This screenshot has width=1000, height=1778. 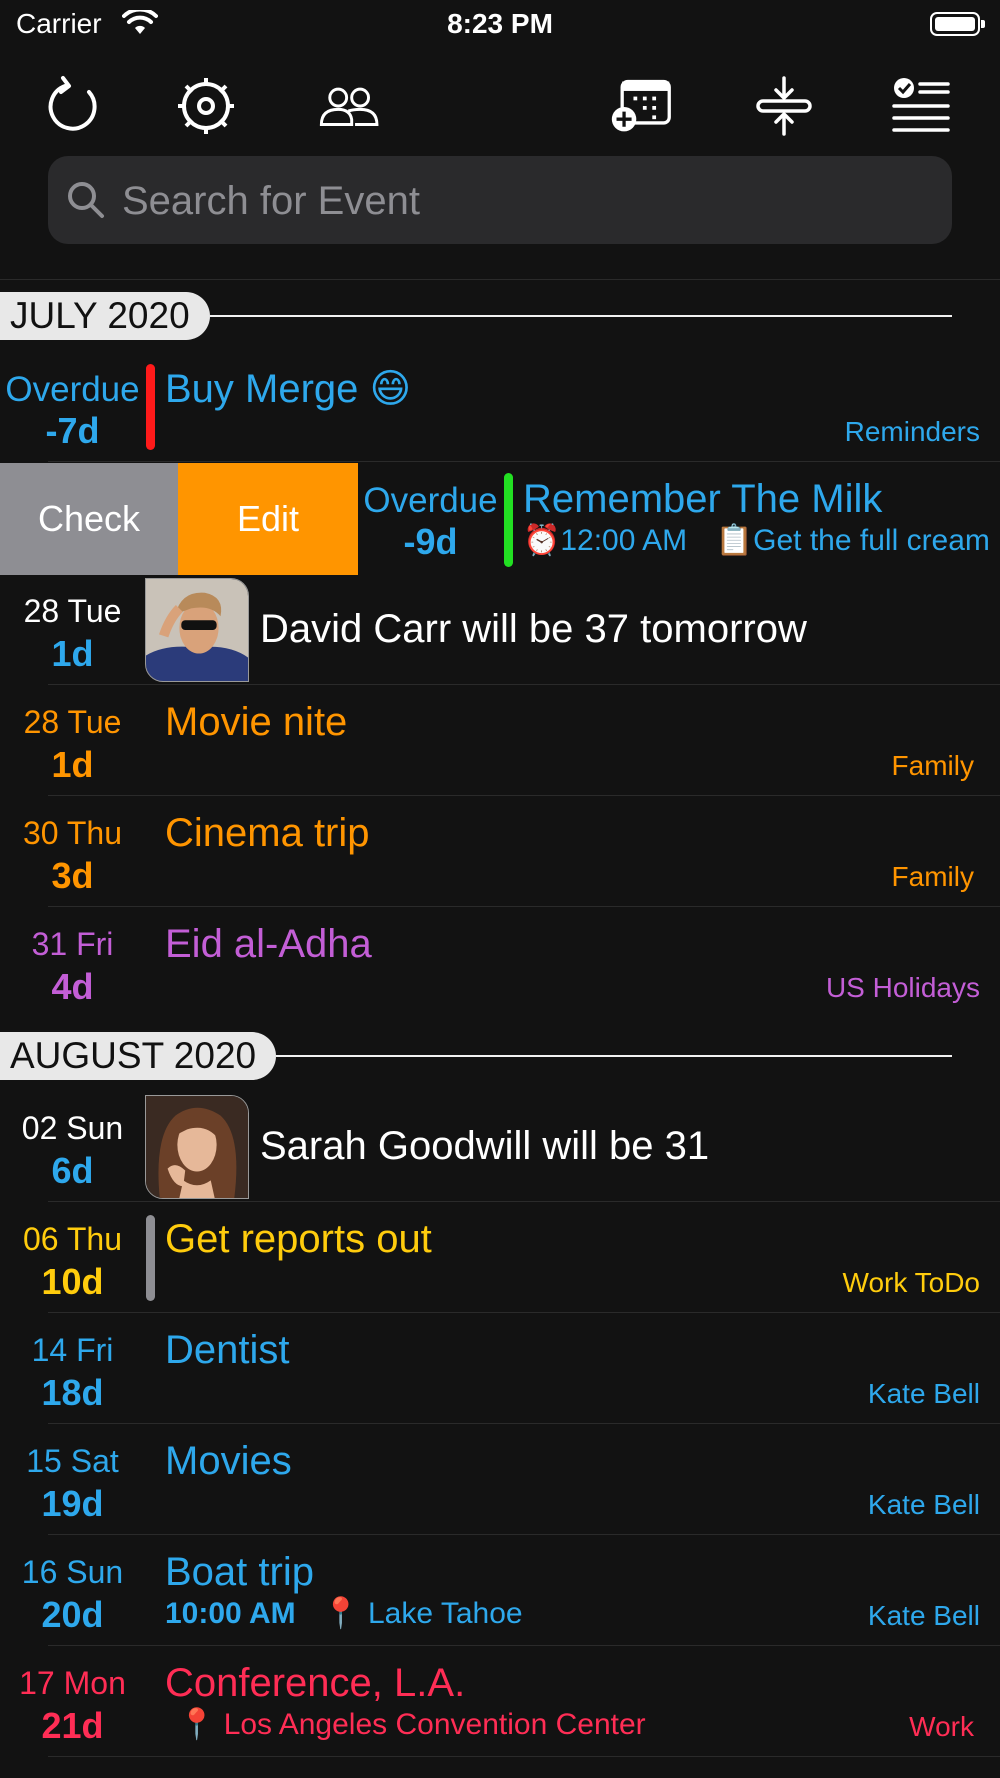 What do you see at coordinates (941, 1726) in the screenshot?
I see `calendar-label: Work` at bounding box center [941, 1726].